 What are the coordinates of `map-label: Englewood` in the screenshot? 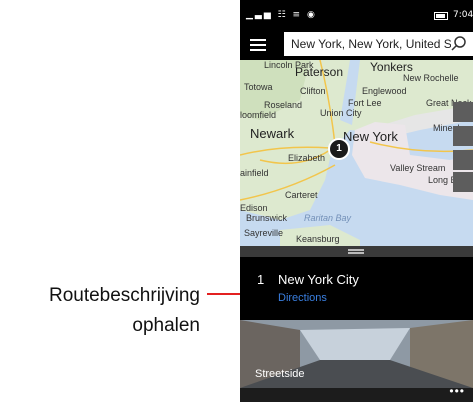 It's located at (384, 91).